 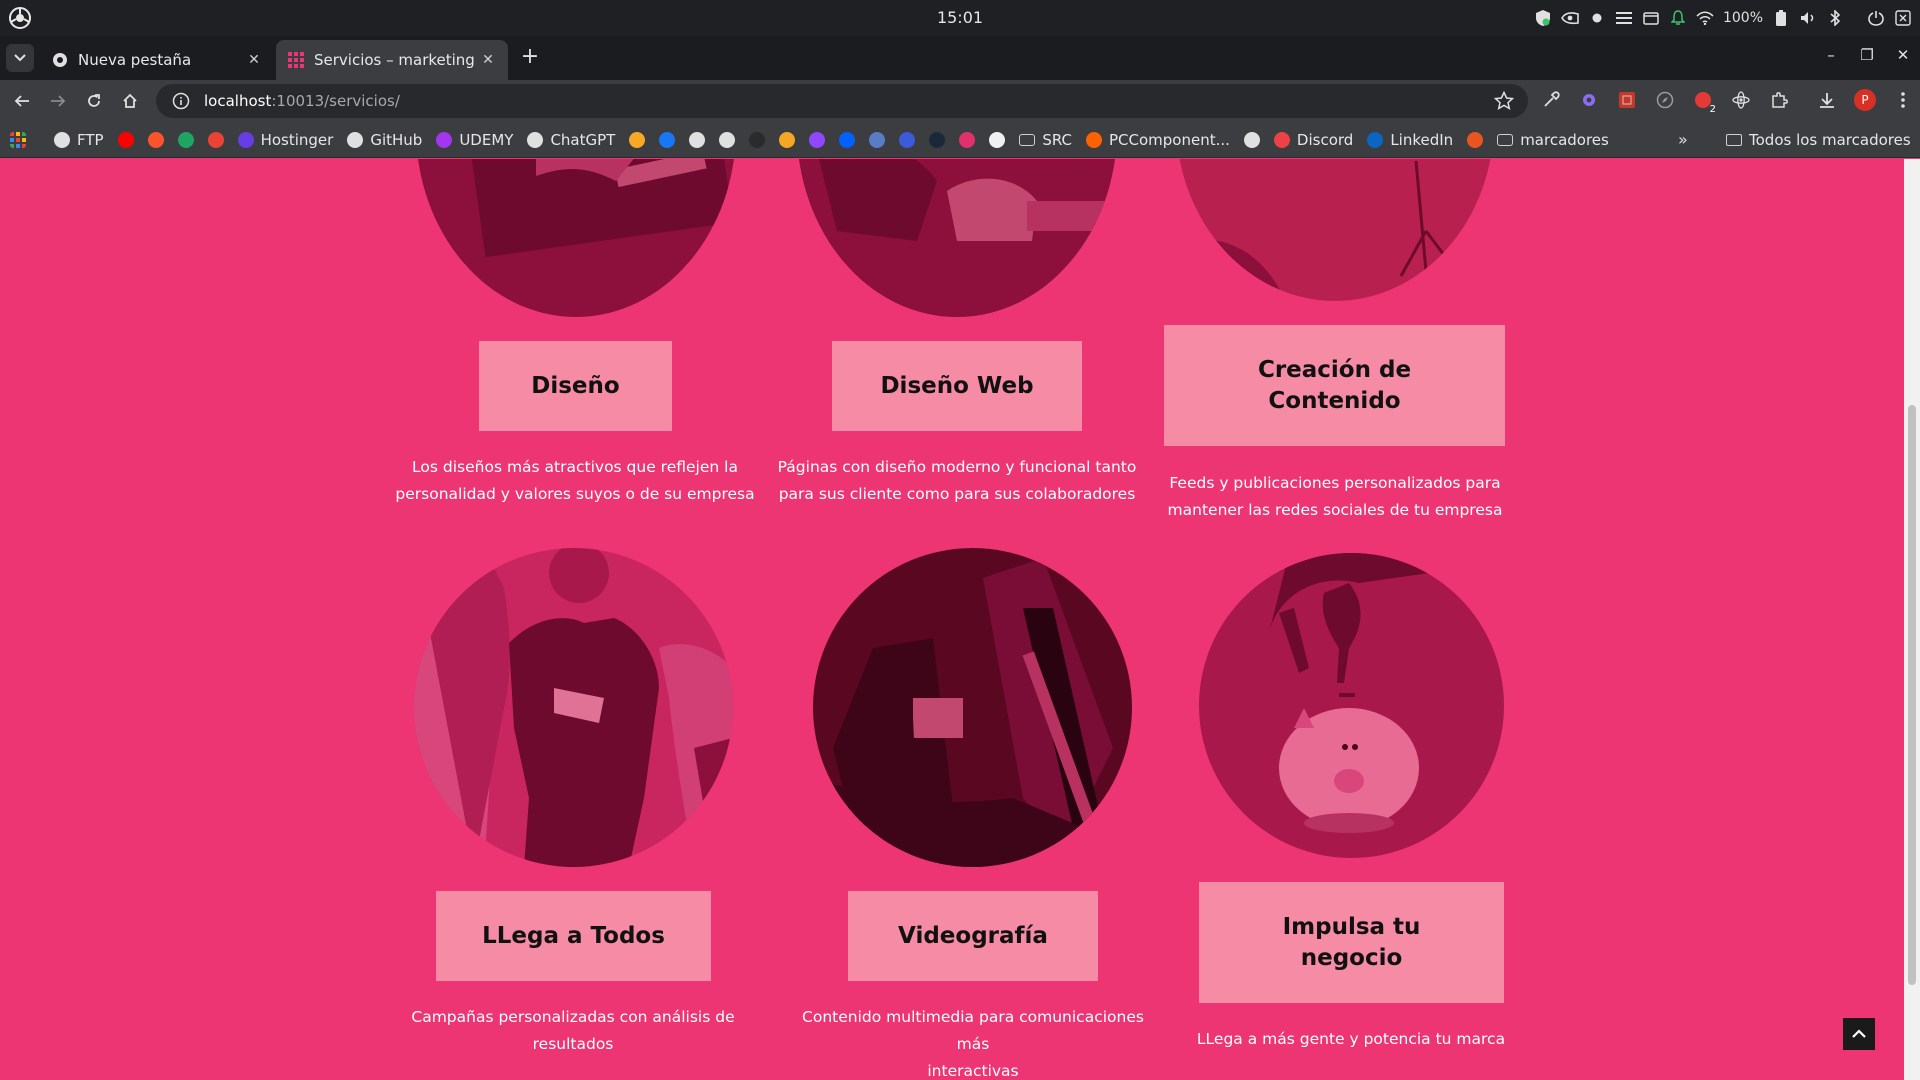 I want to click on menu-lines-icon, so click(x=1624, y=18).